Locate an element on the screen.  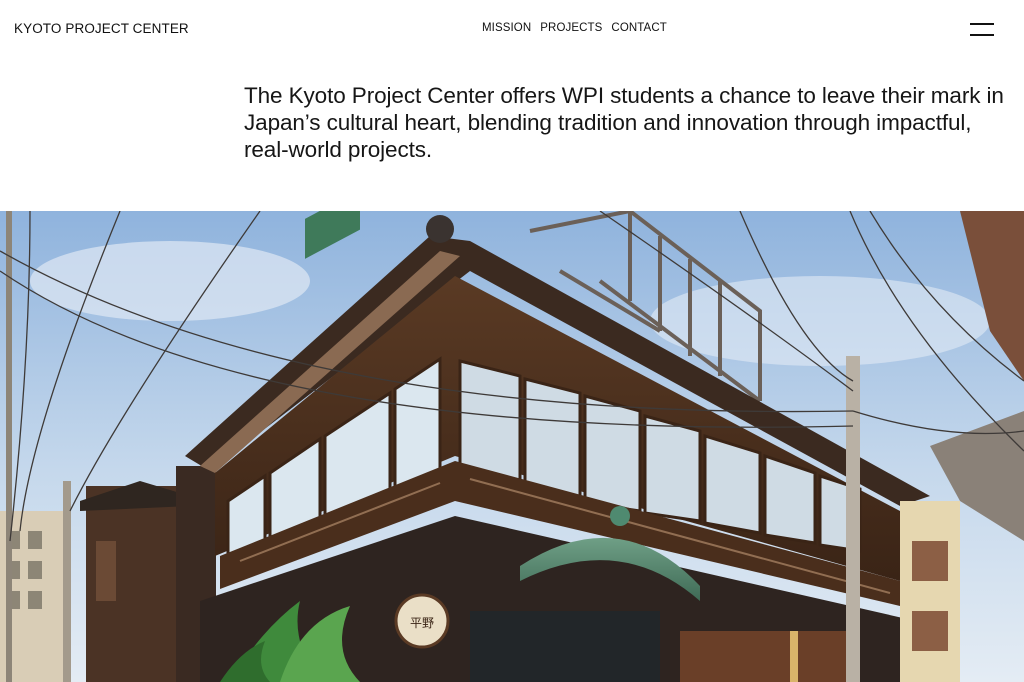
roof-ornament is located at coordinates (440, 229).